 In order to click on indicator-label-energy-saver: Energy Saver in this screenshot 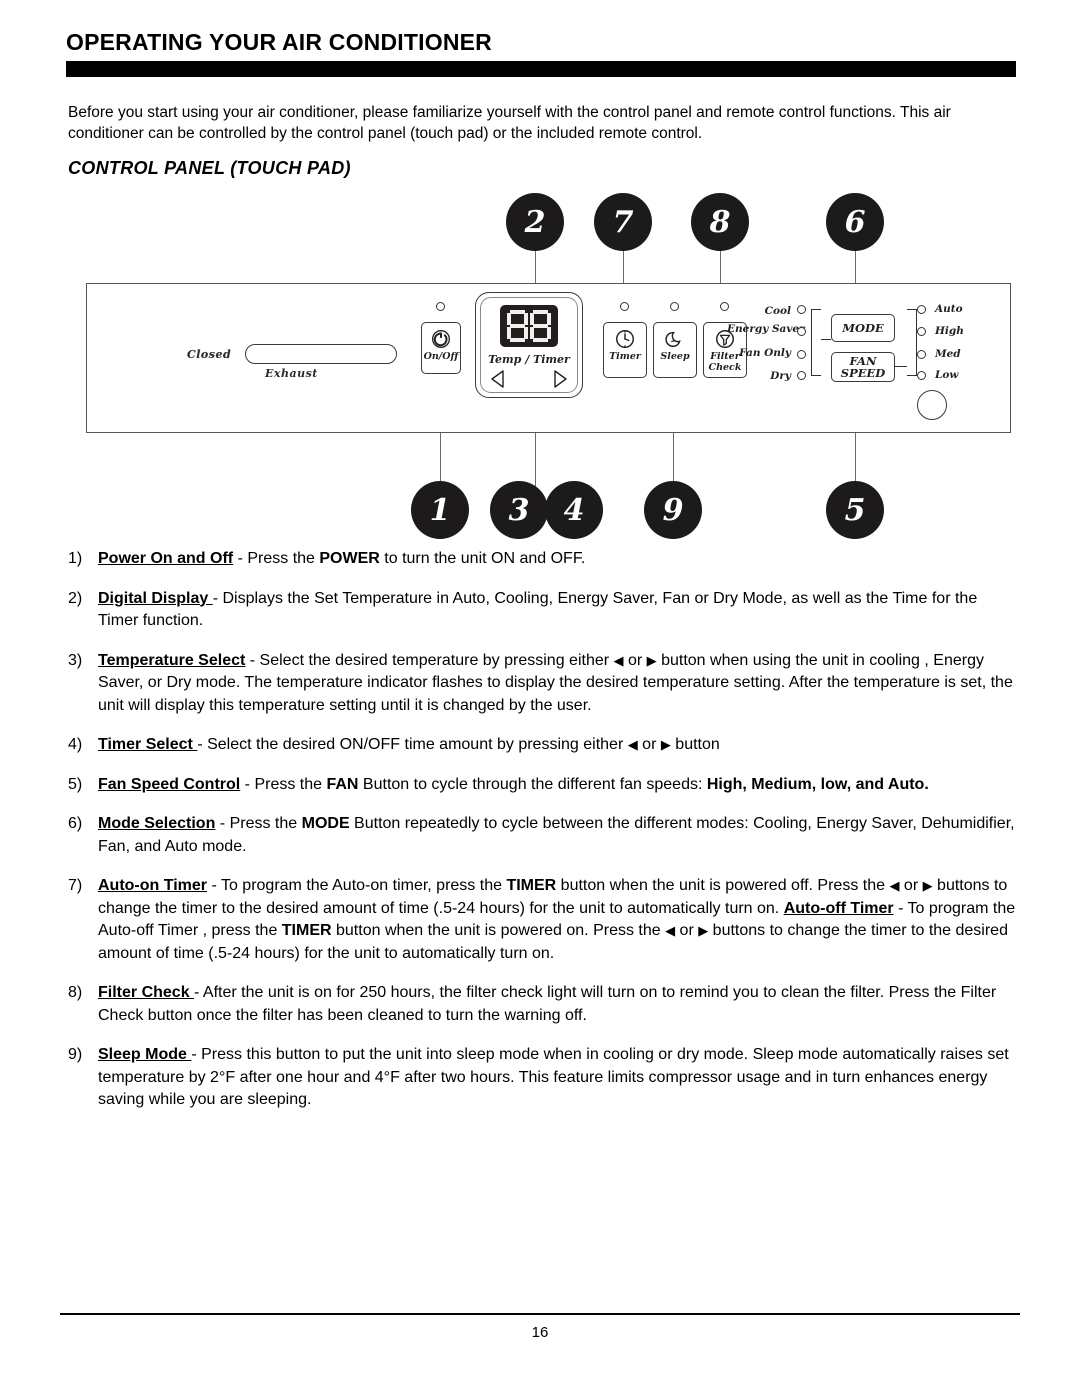, I will do `click(766, 329)`.